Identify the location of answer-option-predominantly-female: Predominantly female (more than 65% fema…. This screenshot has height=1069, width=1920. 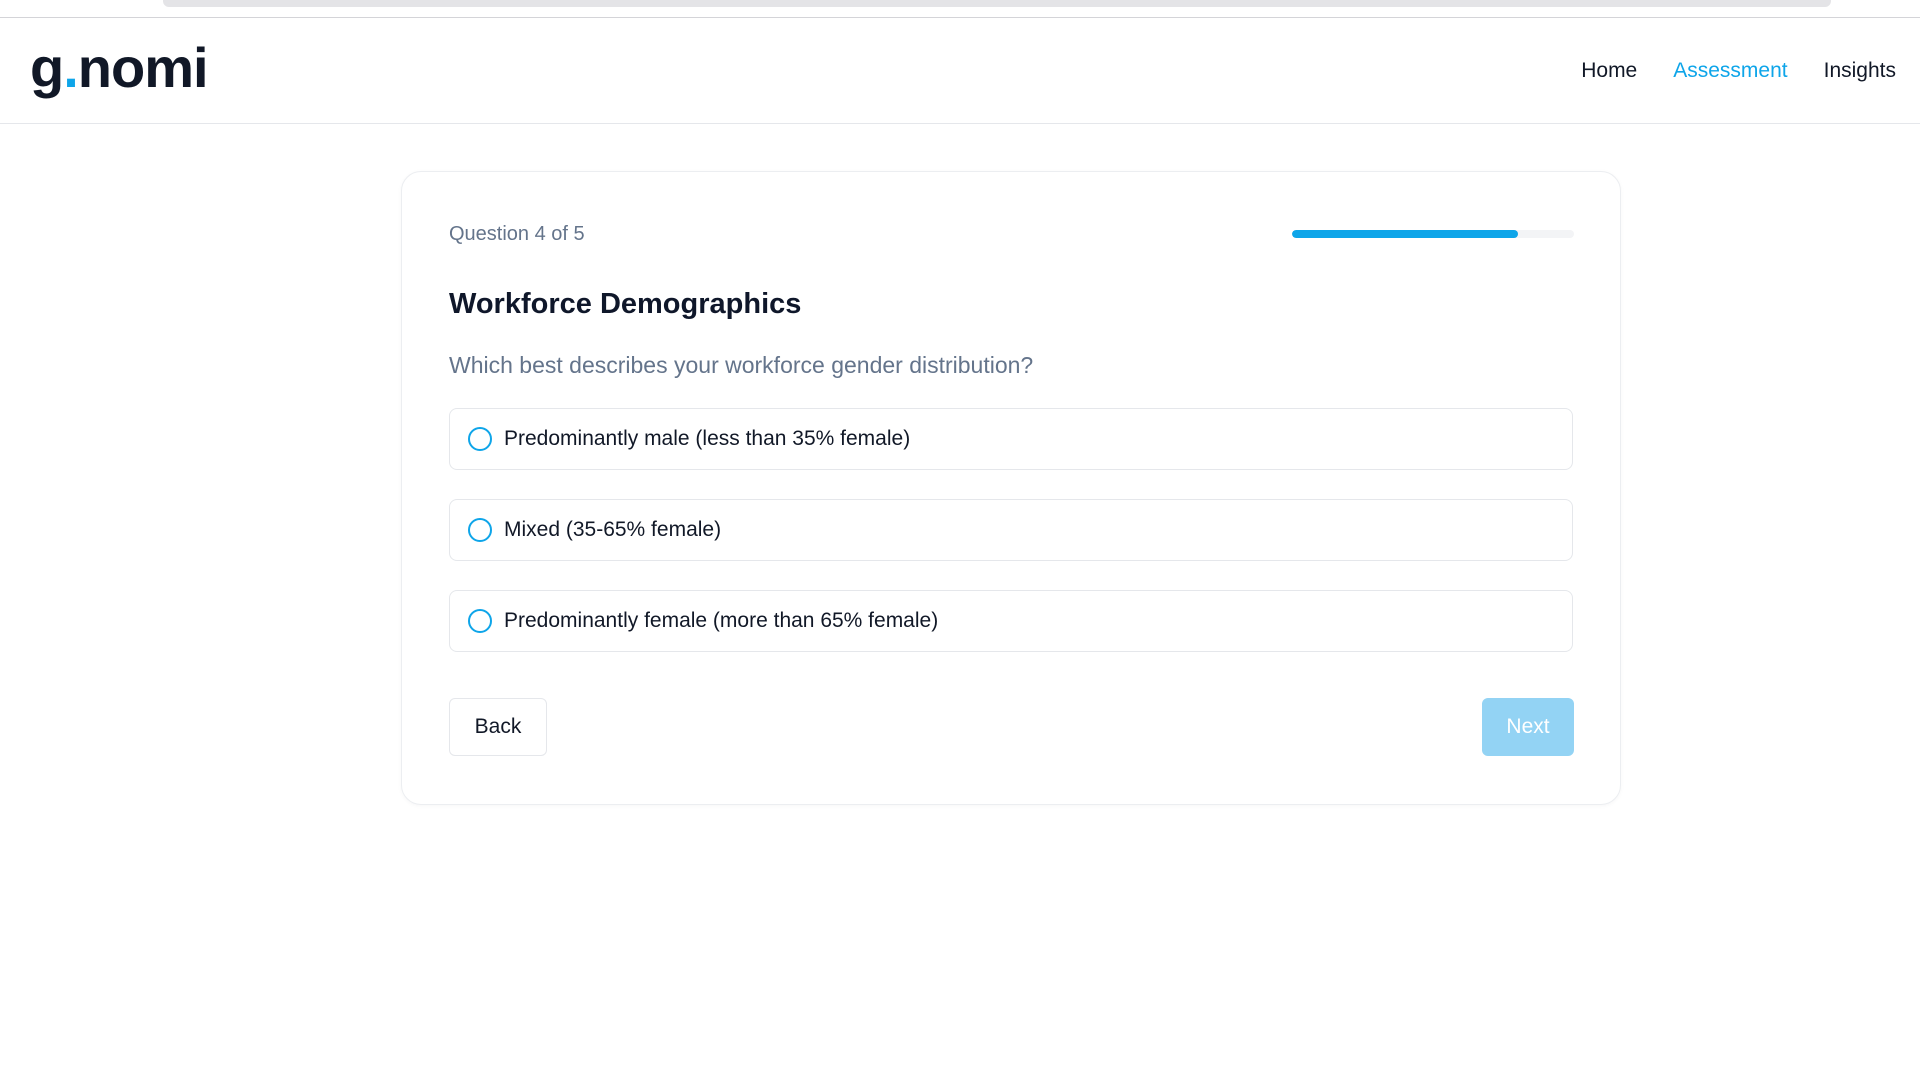
(1011, 621).